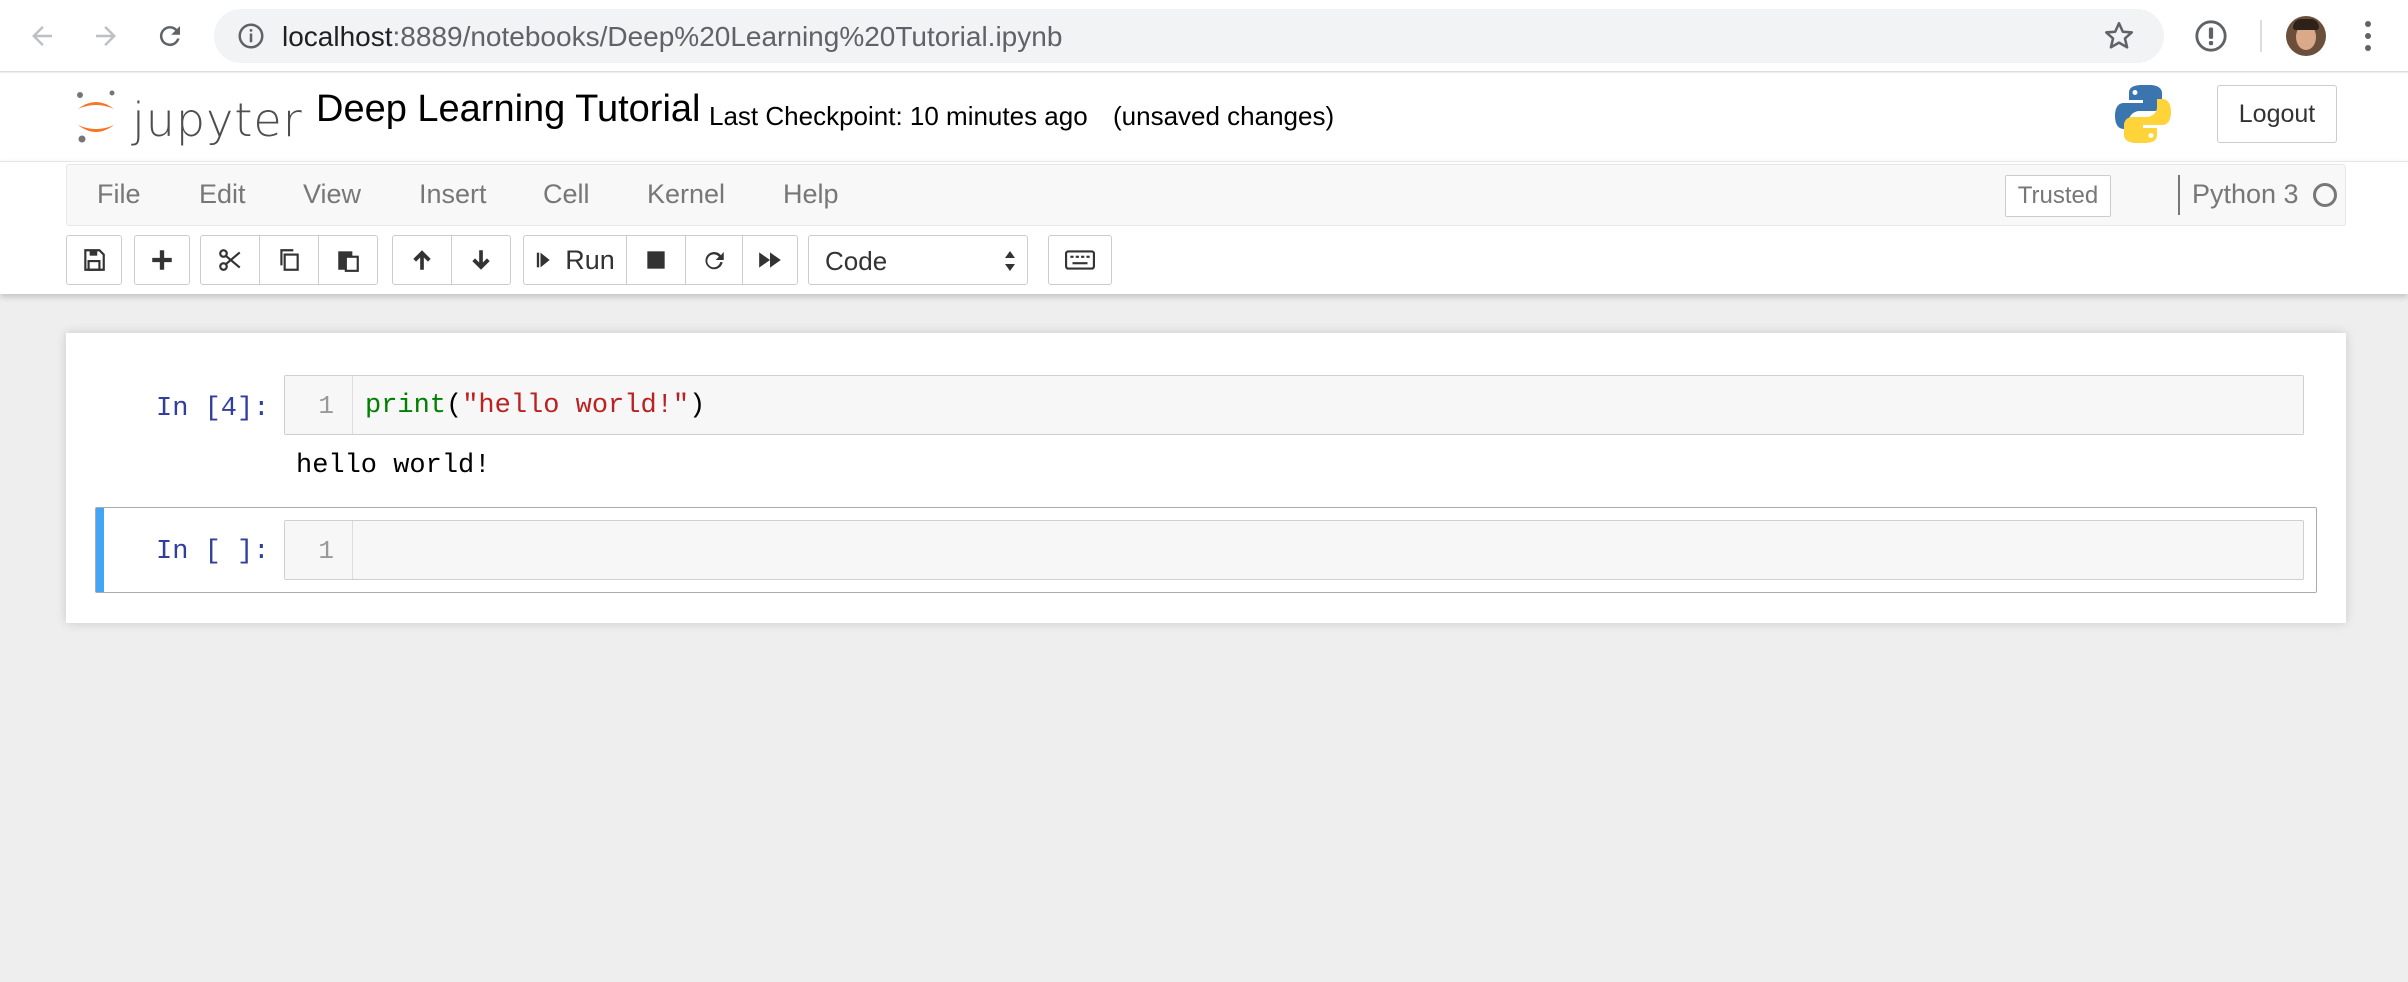  What do you see at coordinates (2306, 24) in the screenshot?
I see `avatar-hair` at bounding box center [2306, 24].